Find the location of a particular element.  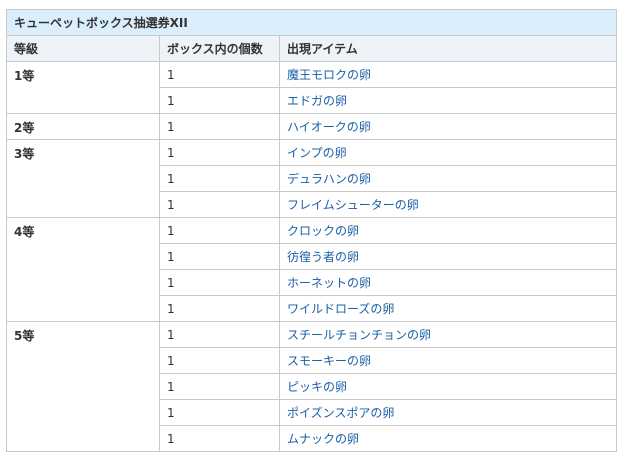

item-link: フレイムシューターの卵 is located at coordinates (353, 205).